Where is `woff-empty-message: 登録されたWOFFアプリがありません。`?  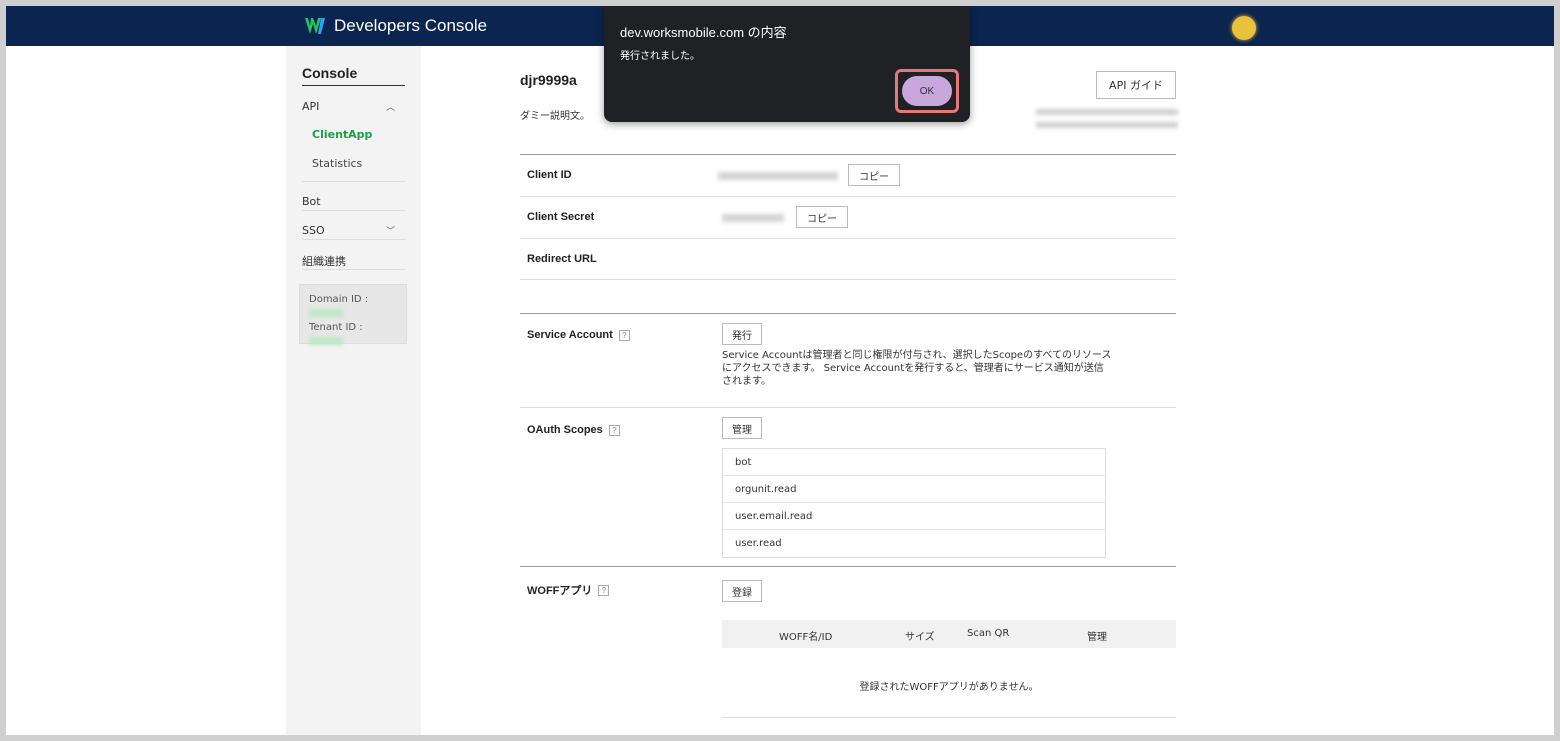
woff-empty-message: 登録されたWOFFアプリがありません。 is located at coordinates (949, 687).